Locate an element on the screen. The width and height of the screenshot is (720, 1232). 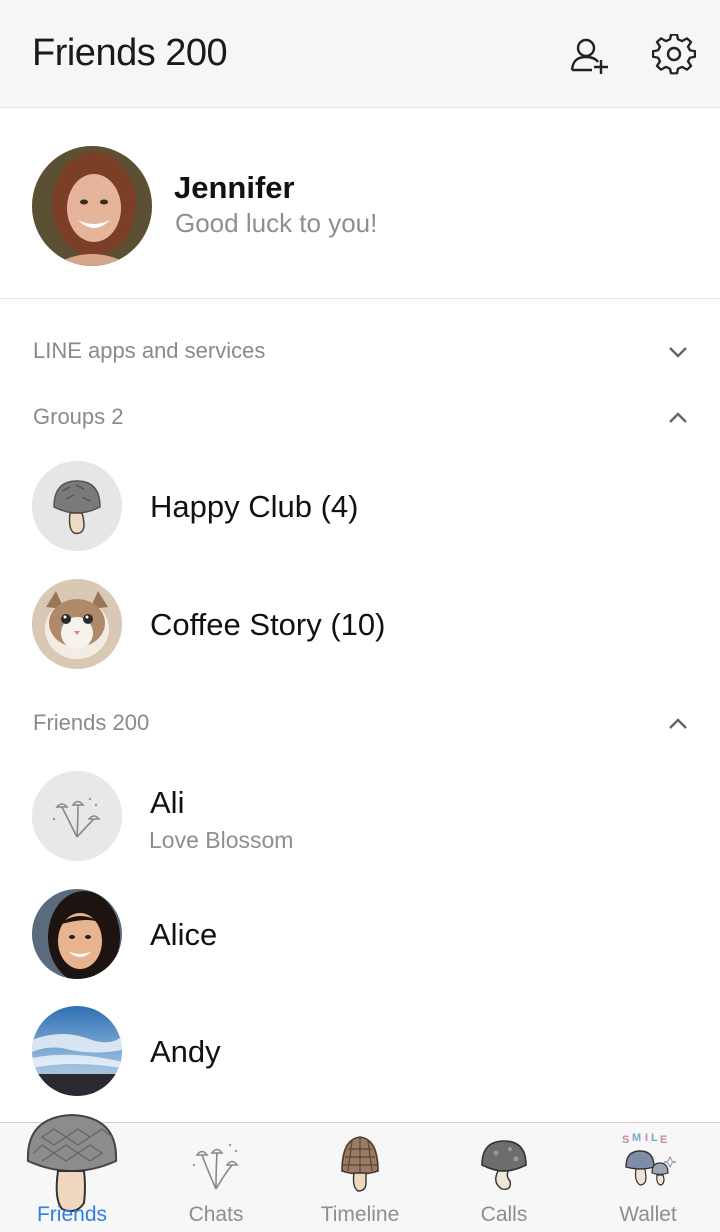
chevron-down-icon is located at coordinates (678, 352).